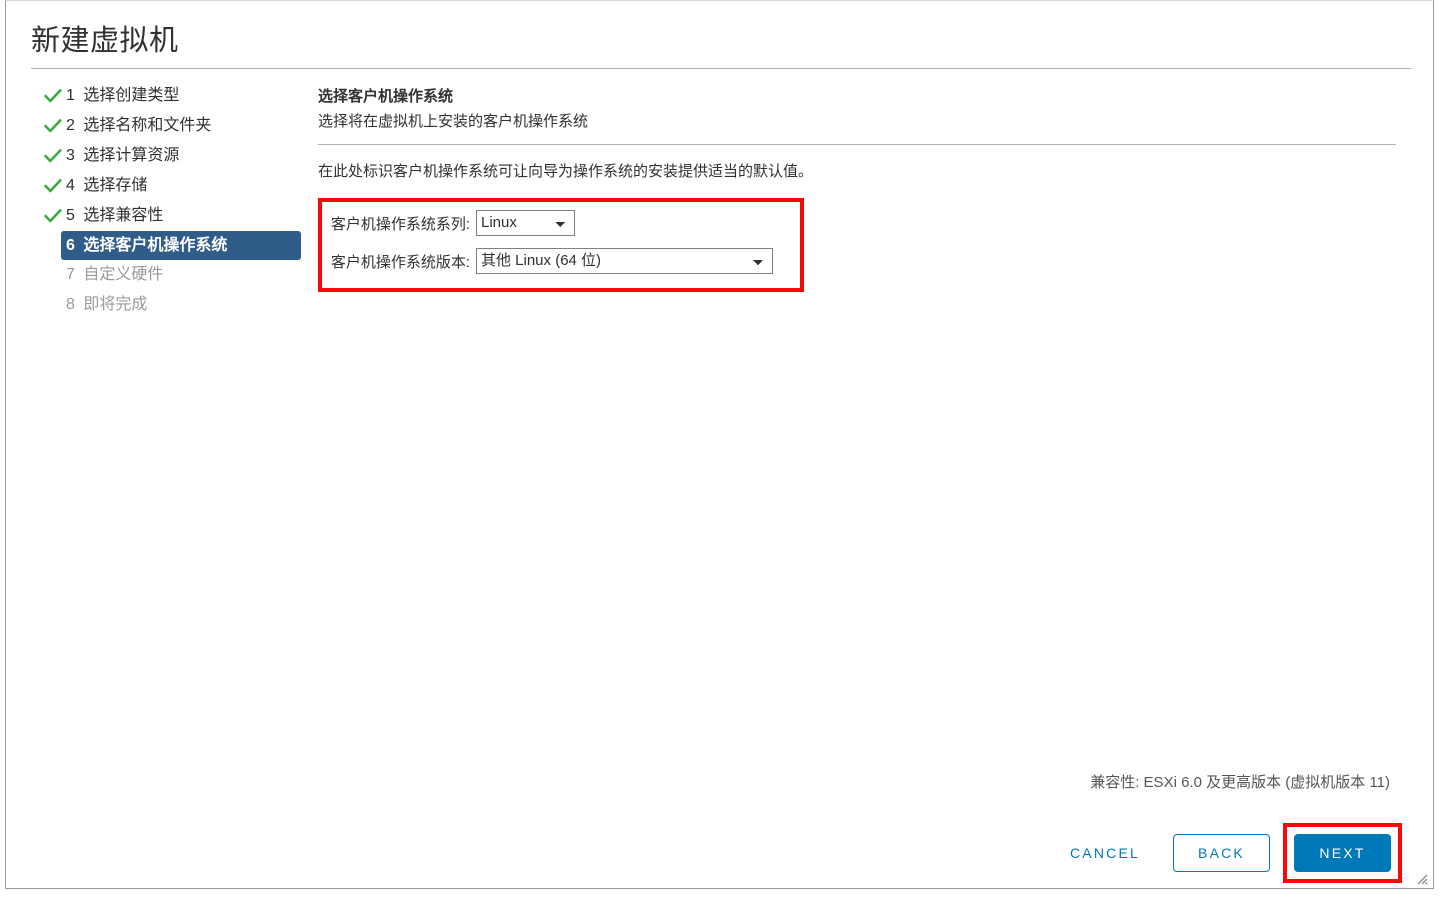  I want to click on cancel-button: CANCEL, so click(1105, 853).